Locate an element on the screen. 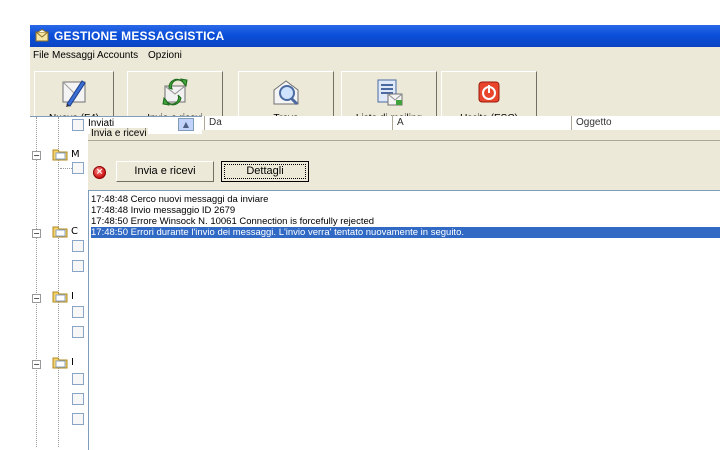  menu-messaggi: Messaggi is located at coordinates (73, 55).